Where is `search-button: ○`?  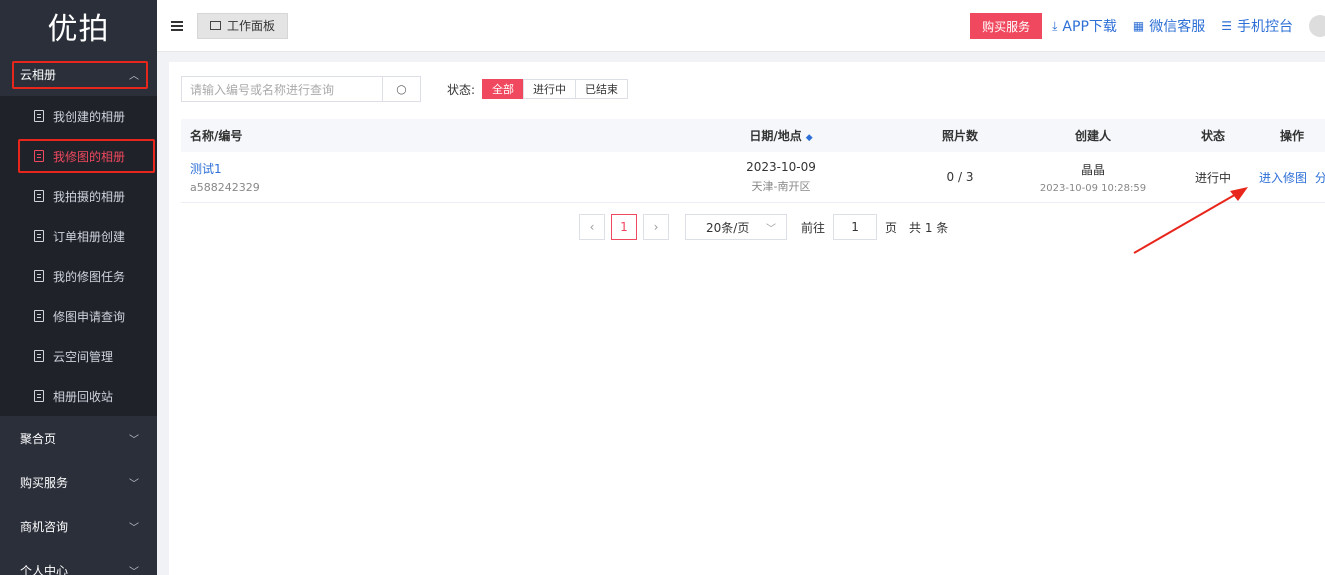 search-button: ○ is located at coordinates (402, 89).